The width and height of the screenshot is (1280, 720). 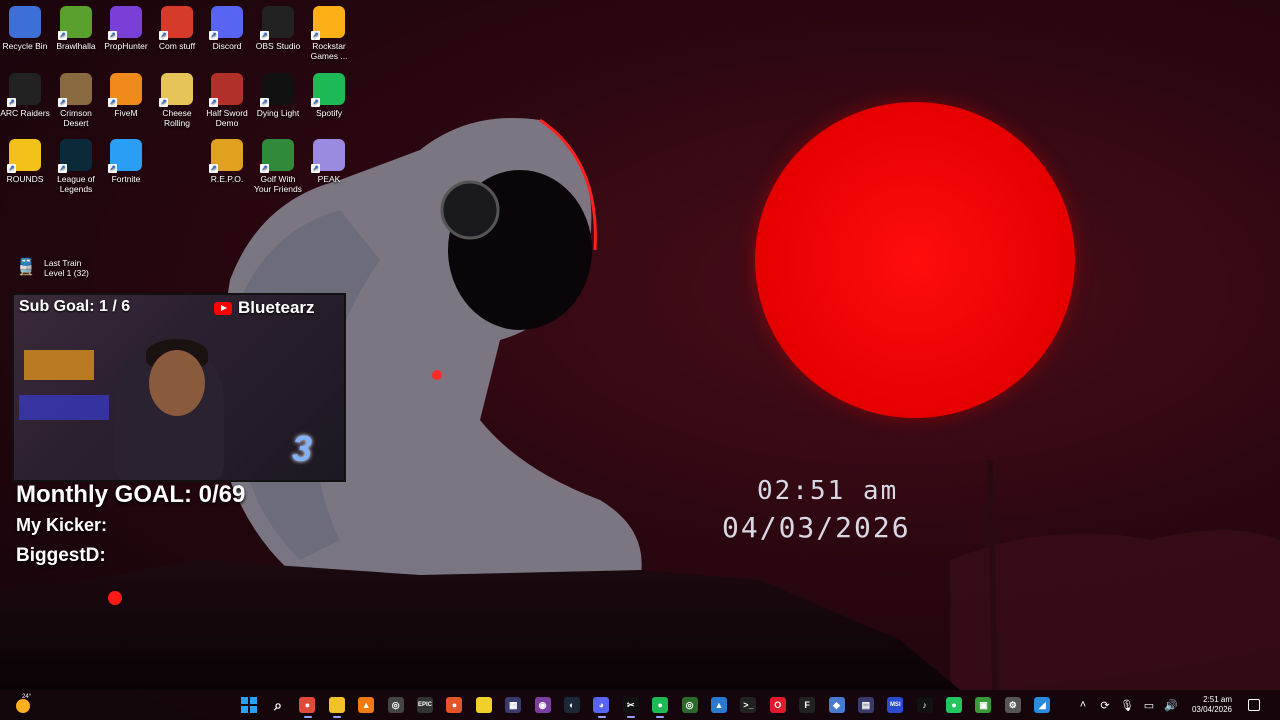 What do you see at coordinates (278, 184) in the screenshot?
I see `desktop-icon-label: Golf With Your Friends` at bounding box center [278, 184].